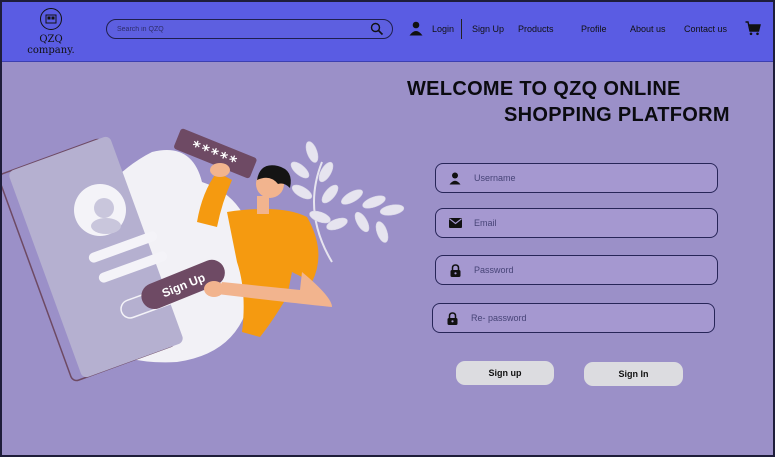  What do you see at coordinates (505, 373) in the screenshot?
I see `signup-button: Sign up` at bounding box center [505, 373].